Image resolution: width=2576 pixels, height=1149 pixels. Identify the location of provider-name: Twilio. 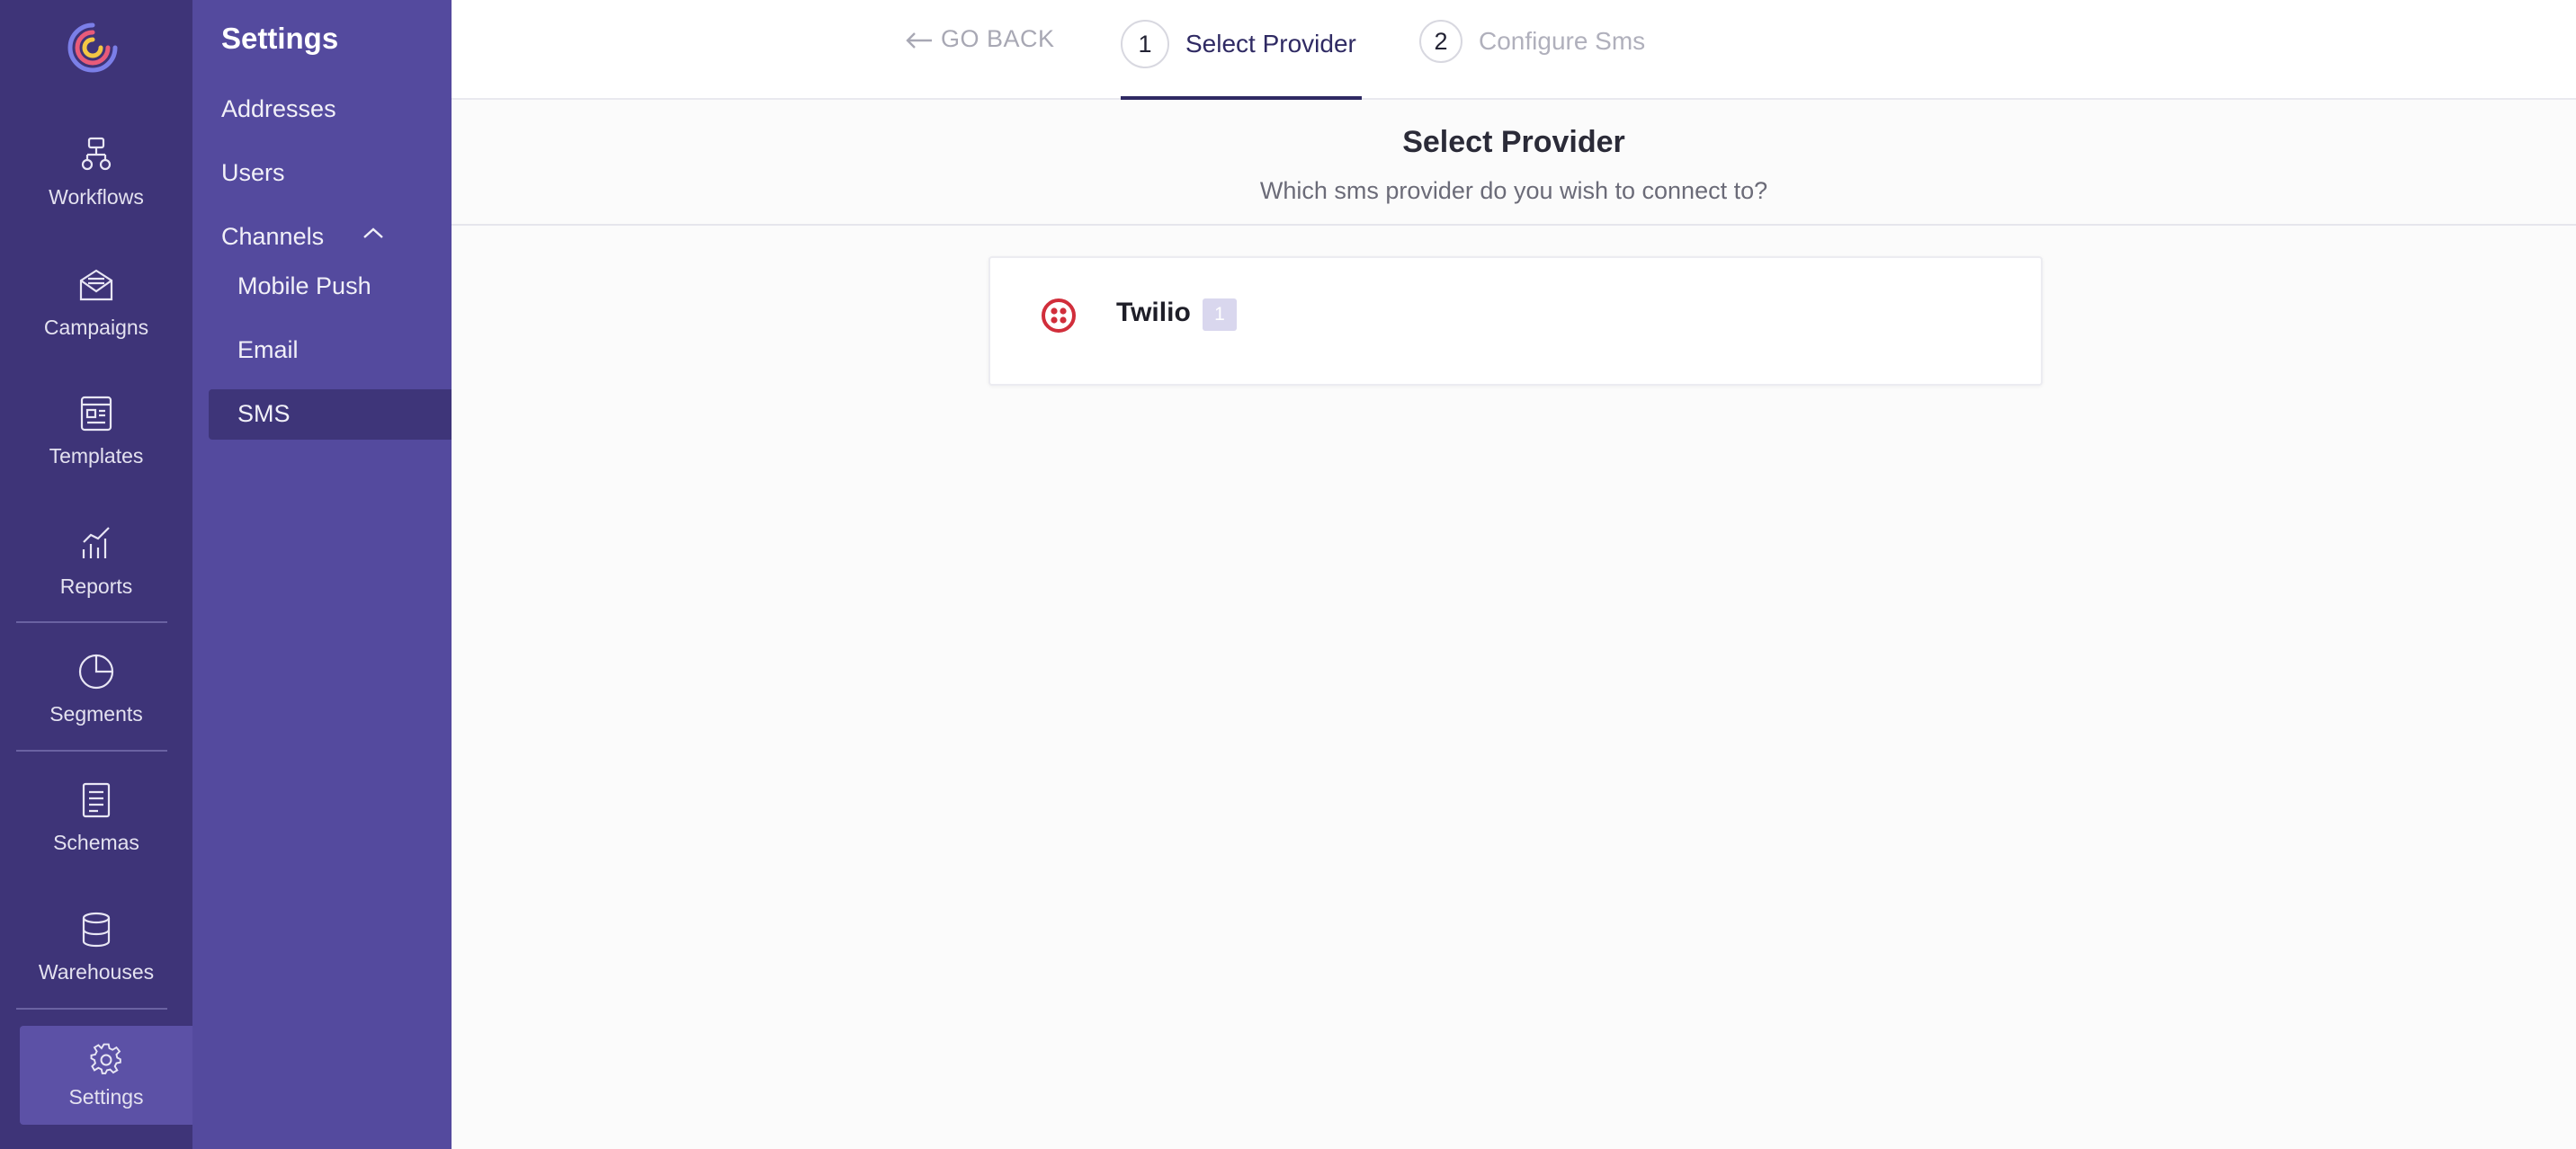
(1153, 312).